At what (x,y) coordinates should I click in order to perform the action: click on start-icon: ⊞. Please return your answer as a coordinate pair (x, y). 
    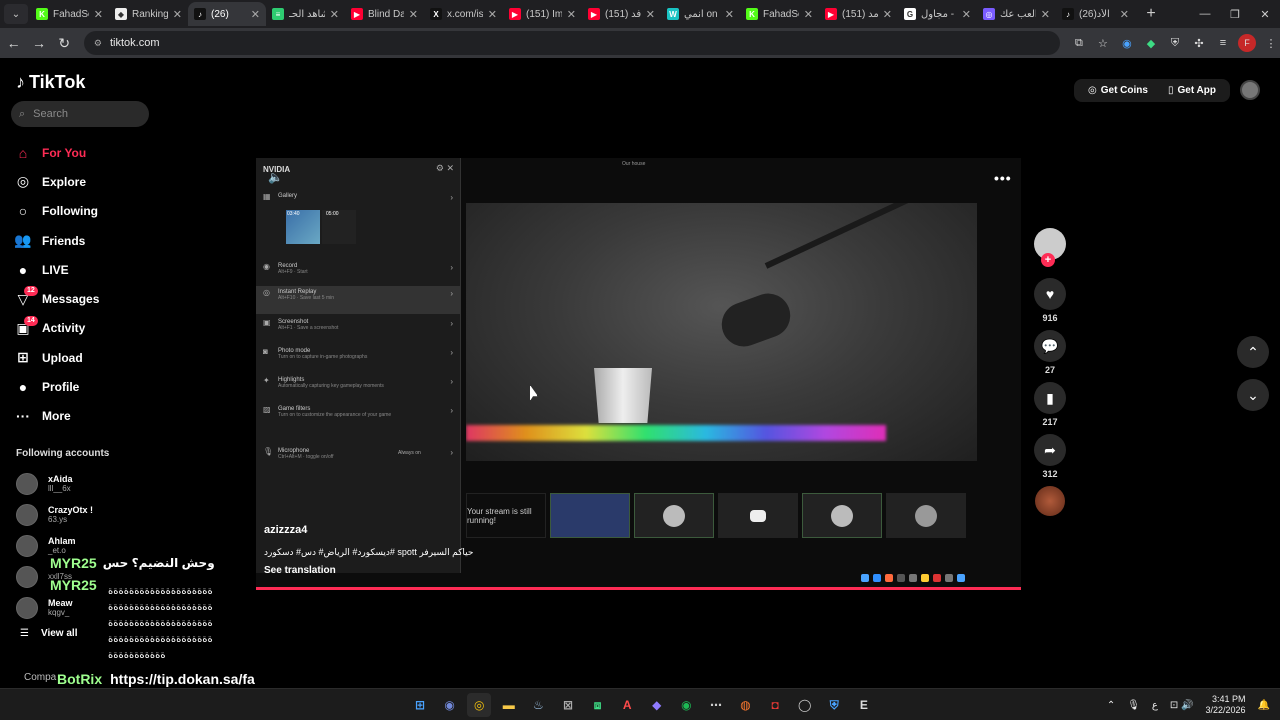
    Looking at the image, I should click on (420, 705).